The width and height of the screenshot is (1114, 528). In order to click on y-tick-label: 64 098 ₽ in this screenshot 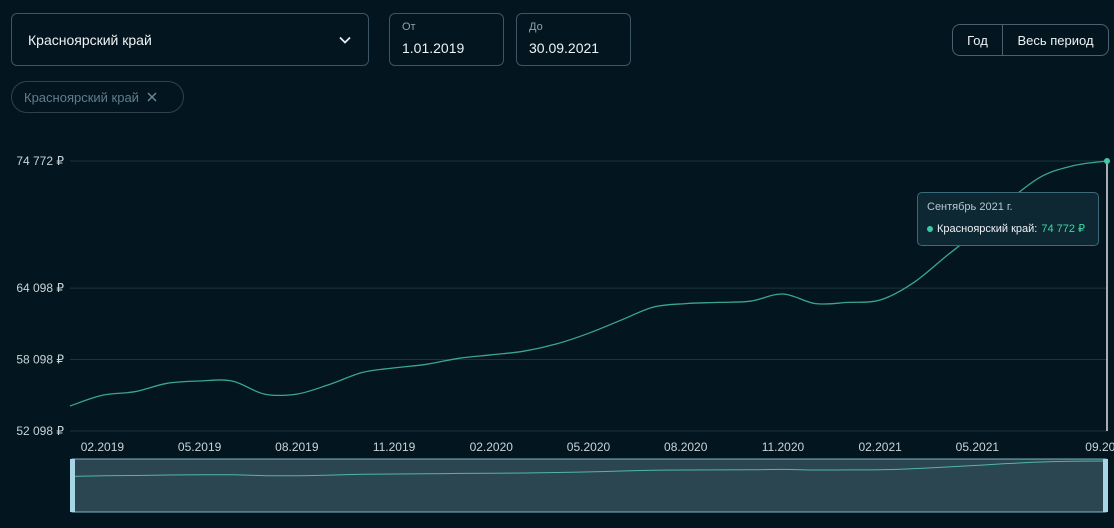, I will do `click(40, 288)`.